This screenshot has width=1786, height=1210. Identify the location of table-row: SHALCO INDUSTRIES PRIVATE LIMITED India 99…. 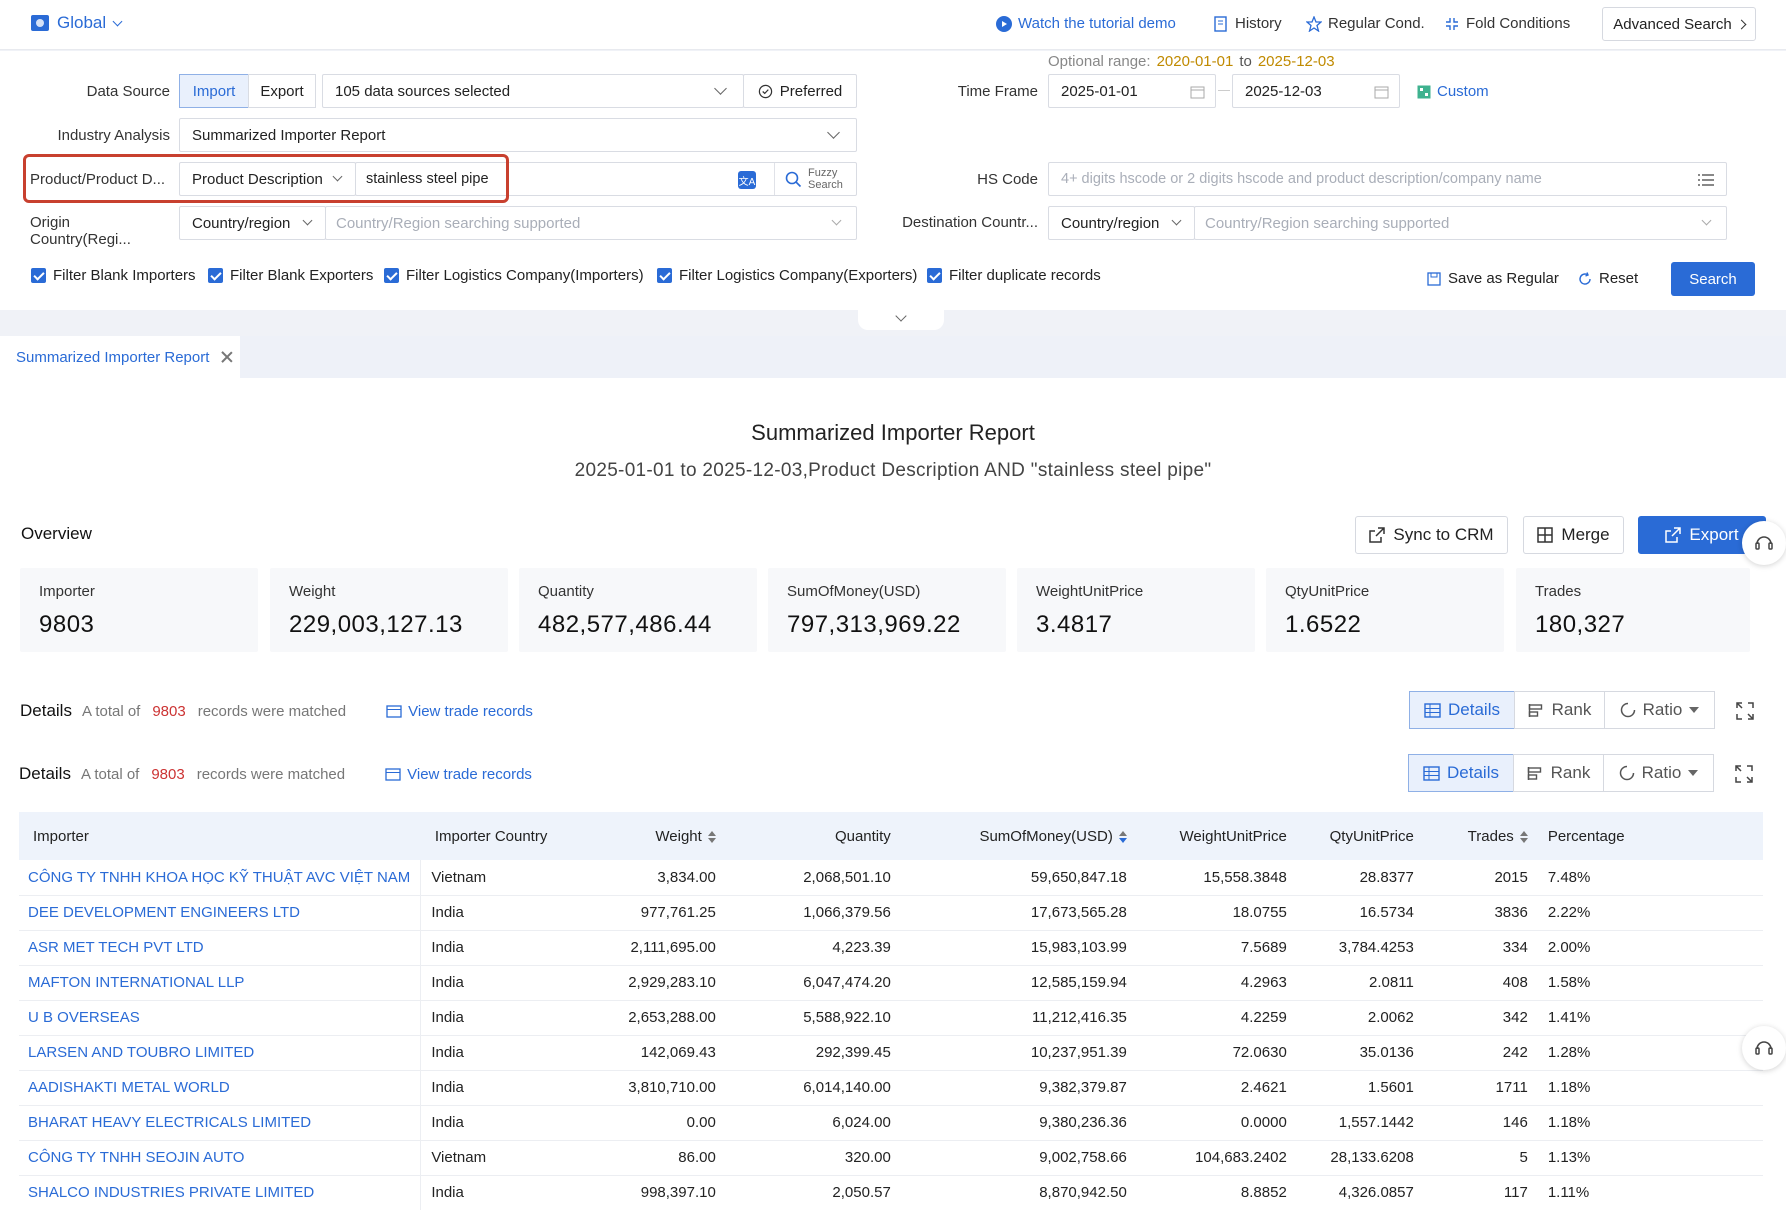
(891, 1192).